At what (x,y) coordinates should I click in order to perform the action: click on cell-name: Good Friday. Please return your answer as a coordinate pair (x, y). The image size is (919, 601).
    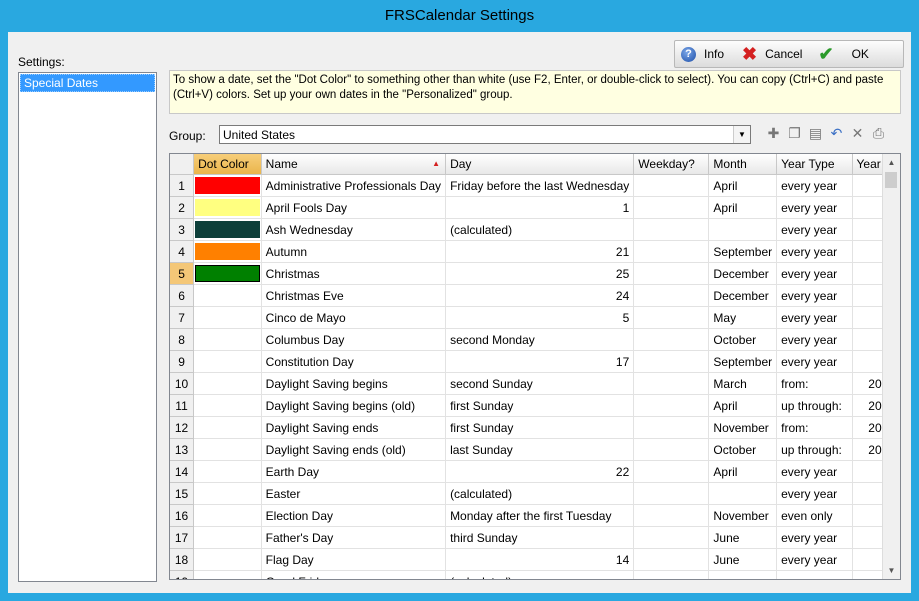
    Looking at the image, I should click on (354, 574).